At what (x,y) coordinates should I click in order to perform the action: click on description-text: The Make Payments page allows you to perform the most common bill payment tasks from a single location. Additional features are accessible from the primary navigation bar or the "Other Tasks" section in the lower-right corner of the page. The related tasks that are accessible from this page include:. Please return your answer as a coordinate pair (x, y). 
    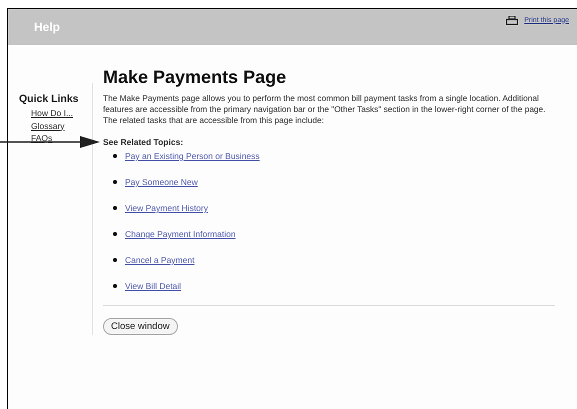
    Looking at the image, I should click on (324, 109).